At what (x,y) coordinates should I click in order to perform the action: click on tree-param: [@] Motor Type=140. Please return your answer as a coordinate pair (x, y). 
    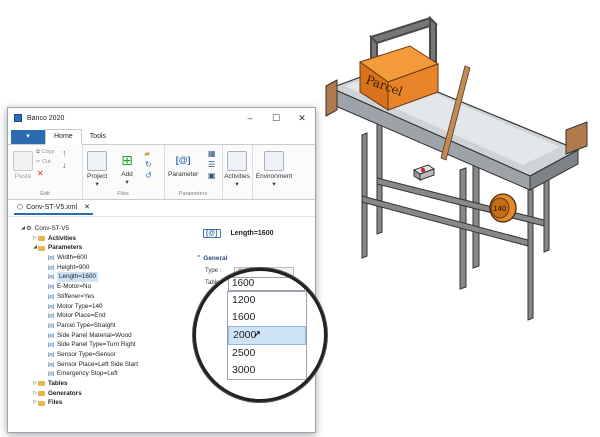
    Looking at the image, I should click on (79, 307).